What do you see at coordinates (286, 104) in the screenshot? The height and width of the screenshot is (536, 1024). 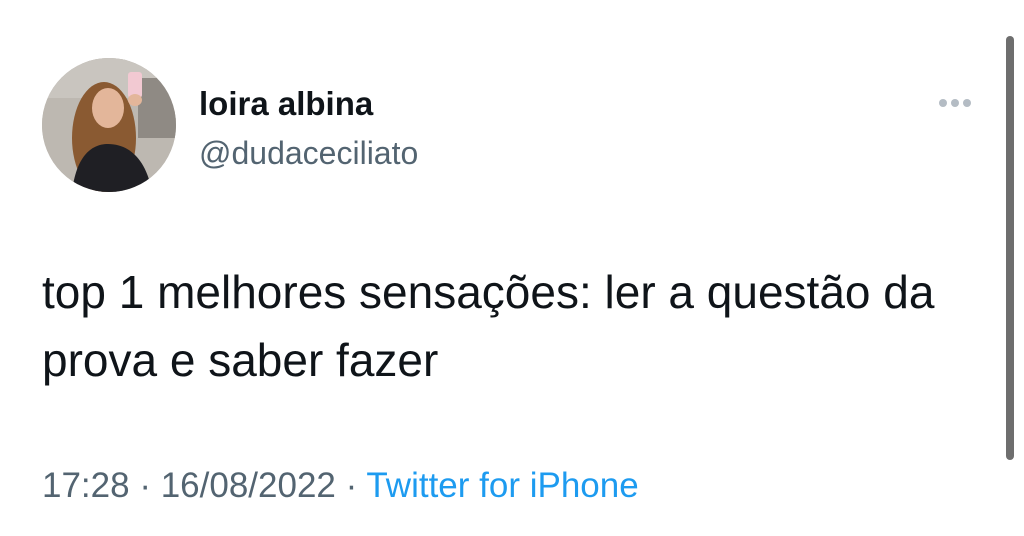 I see `display-name: loira albina` at bounding box center [286, 104].